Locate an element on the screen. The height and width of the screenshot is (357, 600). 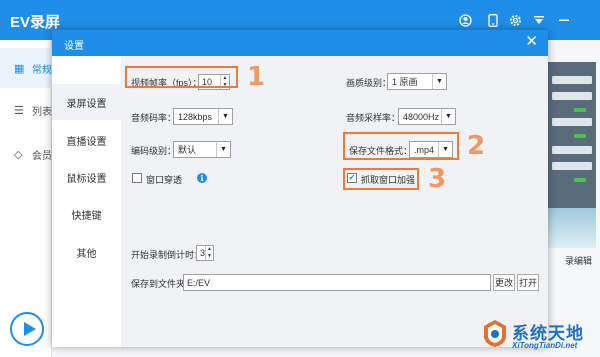
nav-other: 其他 is located at coordinates (86, 252).